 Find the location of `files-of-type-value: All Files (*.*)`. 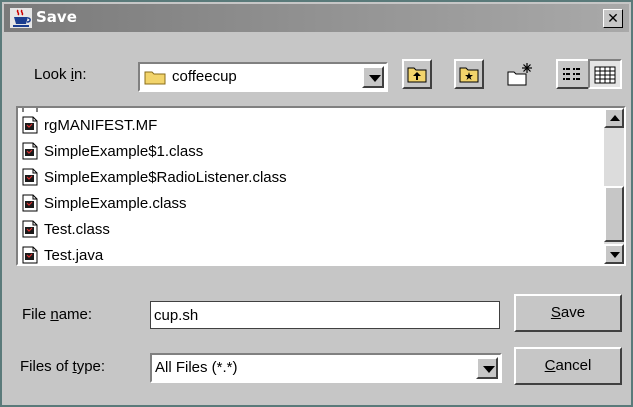

files-of-type-value: All Files (*.*) is located at coordinates (196, 367).